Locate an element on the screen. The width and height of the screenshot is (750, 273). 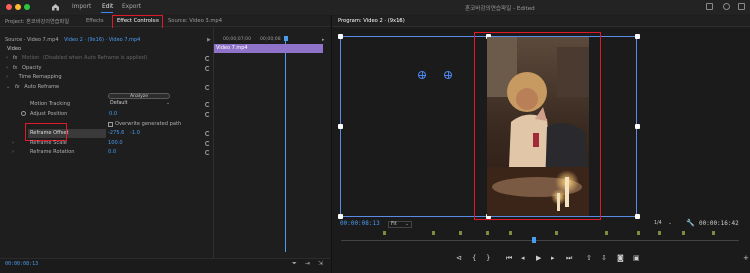
step-back-icon: ◂ is located at coordinates (523, 258).